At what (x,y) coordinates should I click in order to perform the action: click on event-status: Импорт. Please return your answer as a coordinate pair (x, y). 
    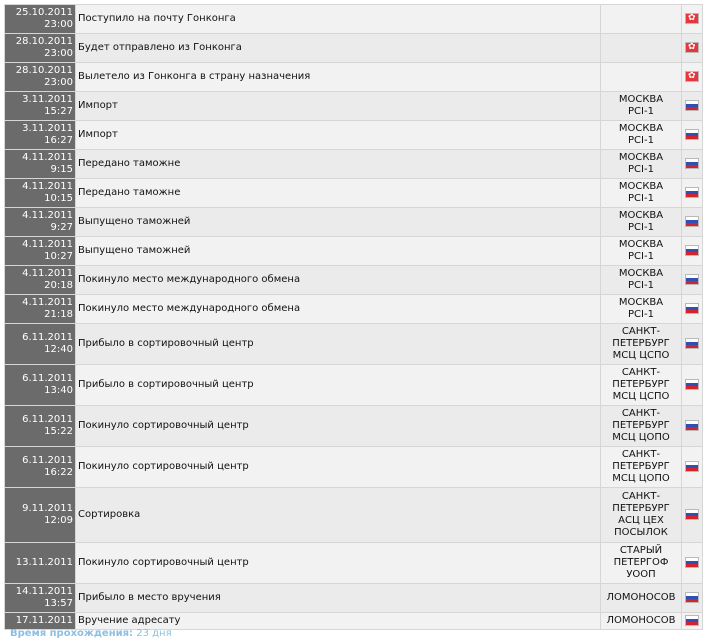
    Looking at the image, I should click on (338, 106).